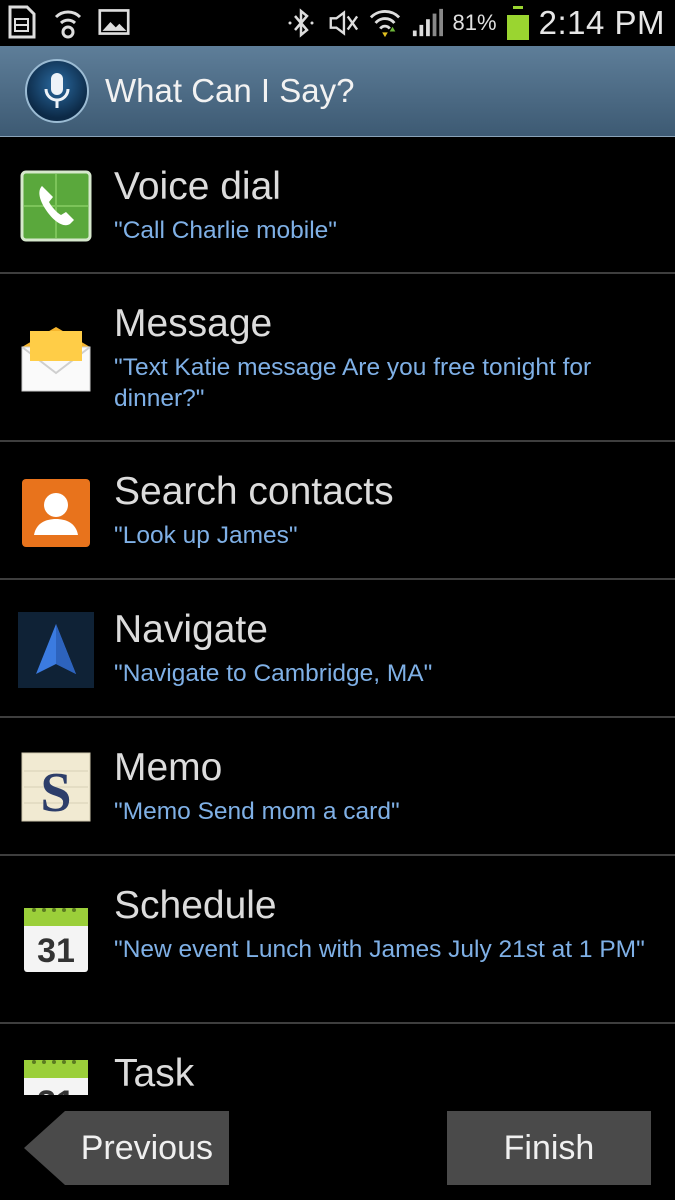 This screenshot has width=675, height=1200. Describe the element at coordinates (549, 1148) in the screenshot. I see `finish-button: Finish` at that location.